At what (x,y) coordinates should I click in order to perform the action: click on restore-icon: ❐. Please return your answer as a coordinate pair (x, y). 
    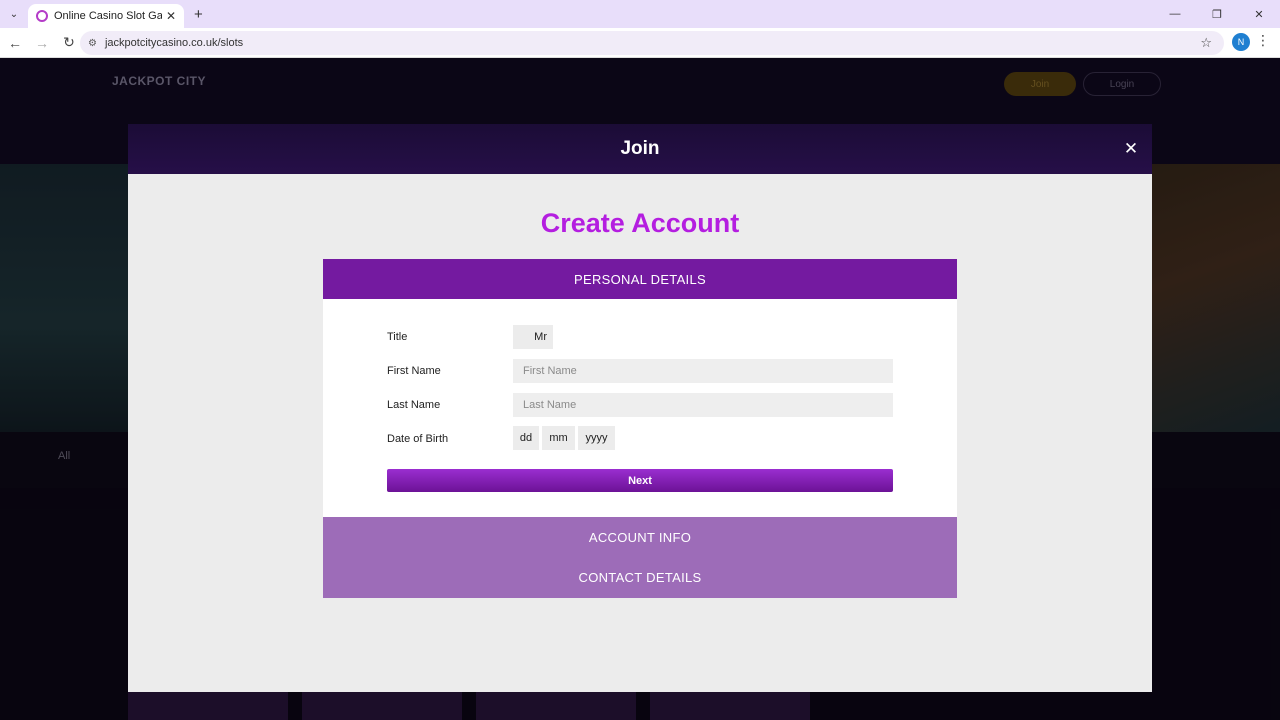
    Looking at the image, I should click on (1217, 14).